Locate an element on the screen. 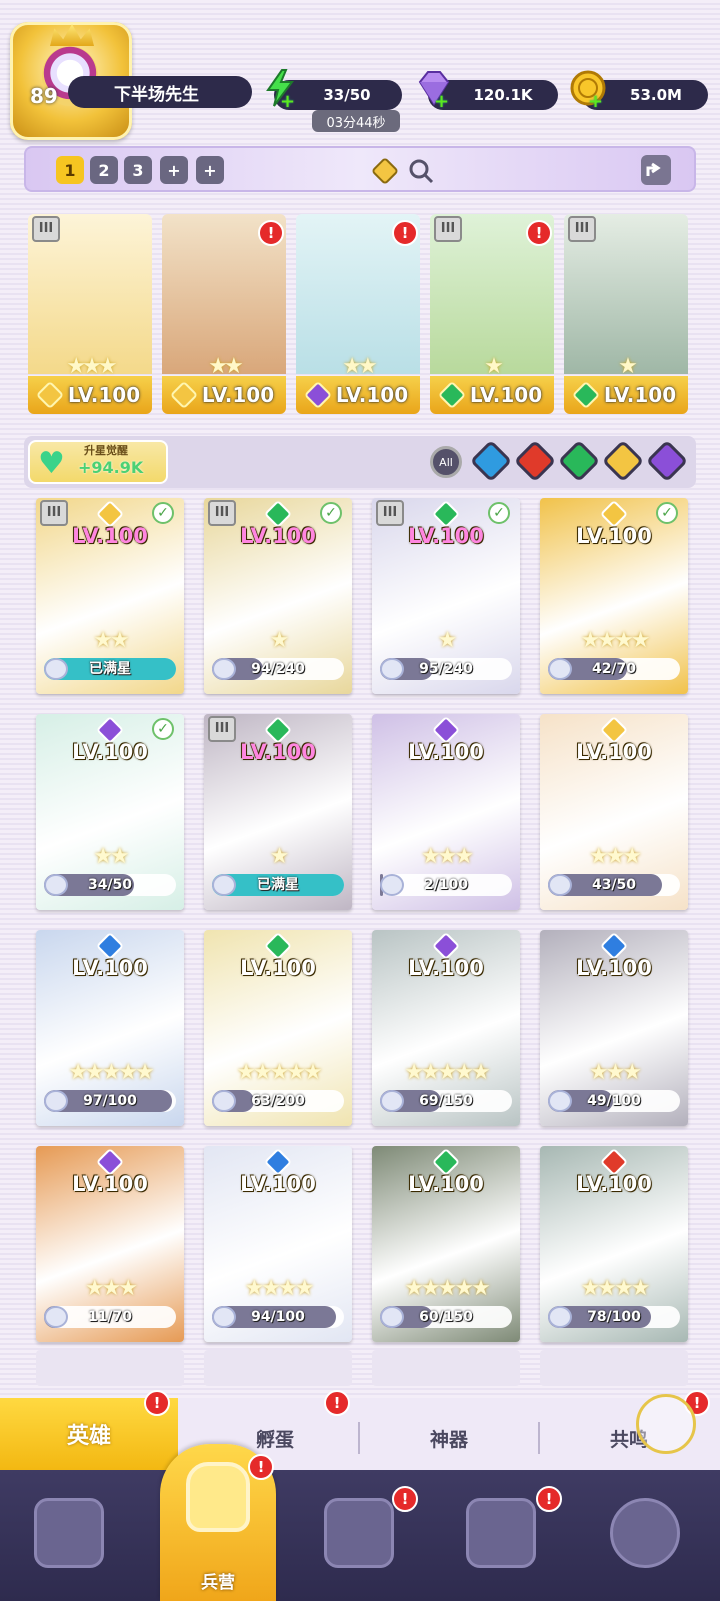 Image resolution: width=720 pixels, height=1601 pixels. add-stamina-icon: + is located at coordinates (288, 102).